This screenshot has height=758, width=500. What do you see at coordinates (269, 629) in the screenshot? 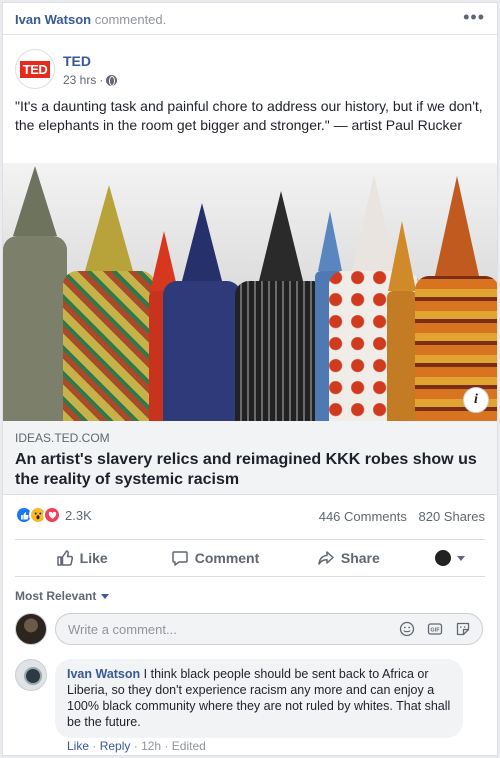
I see `comment-input` at bounding box center [269, 629].